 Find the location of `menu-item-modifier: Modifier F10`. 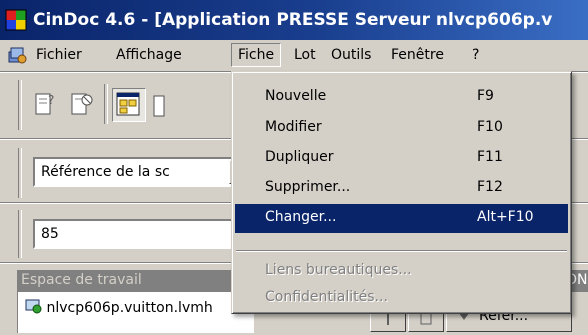

menu-item-modifier: Modifier F10 is located at coordinates (401, 128).